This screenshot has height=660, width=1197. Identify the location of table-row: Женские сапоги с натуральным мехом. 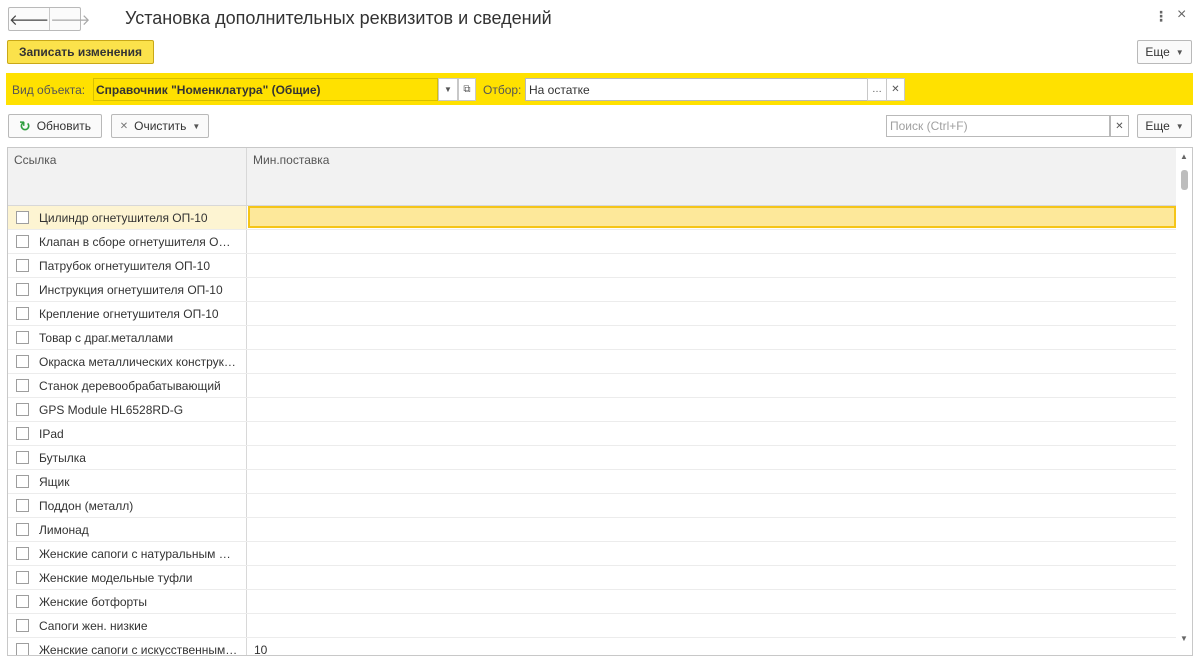
(592, 554).